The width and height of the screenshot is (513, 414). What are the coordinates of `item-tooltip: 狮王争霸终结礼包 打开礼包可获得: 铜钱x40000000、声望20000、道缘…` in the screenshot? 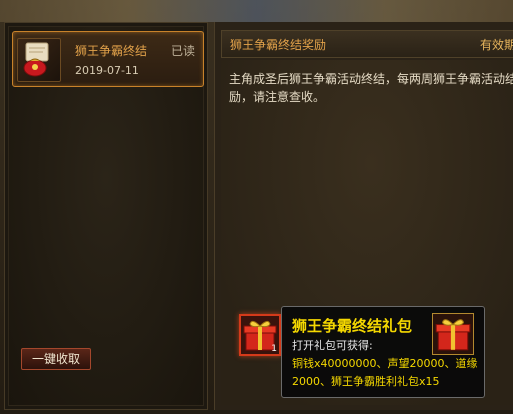 It's located at (383, 352).